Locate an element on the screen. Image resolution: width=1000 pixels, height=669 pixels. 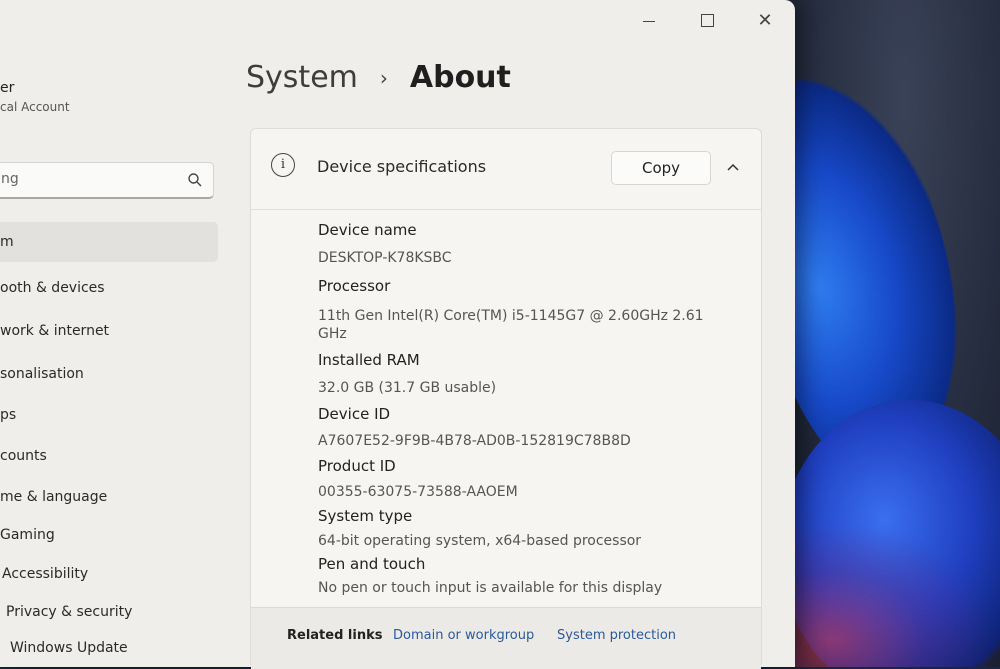
spec-label-product-id: Product ID is located at coordinates (357, 466).